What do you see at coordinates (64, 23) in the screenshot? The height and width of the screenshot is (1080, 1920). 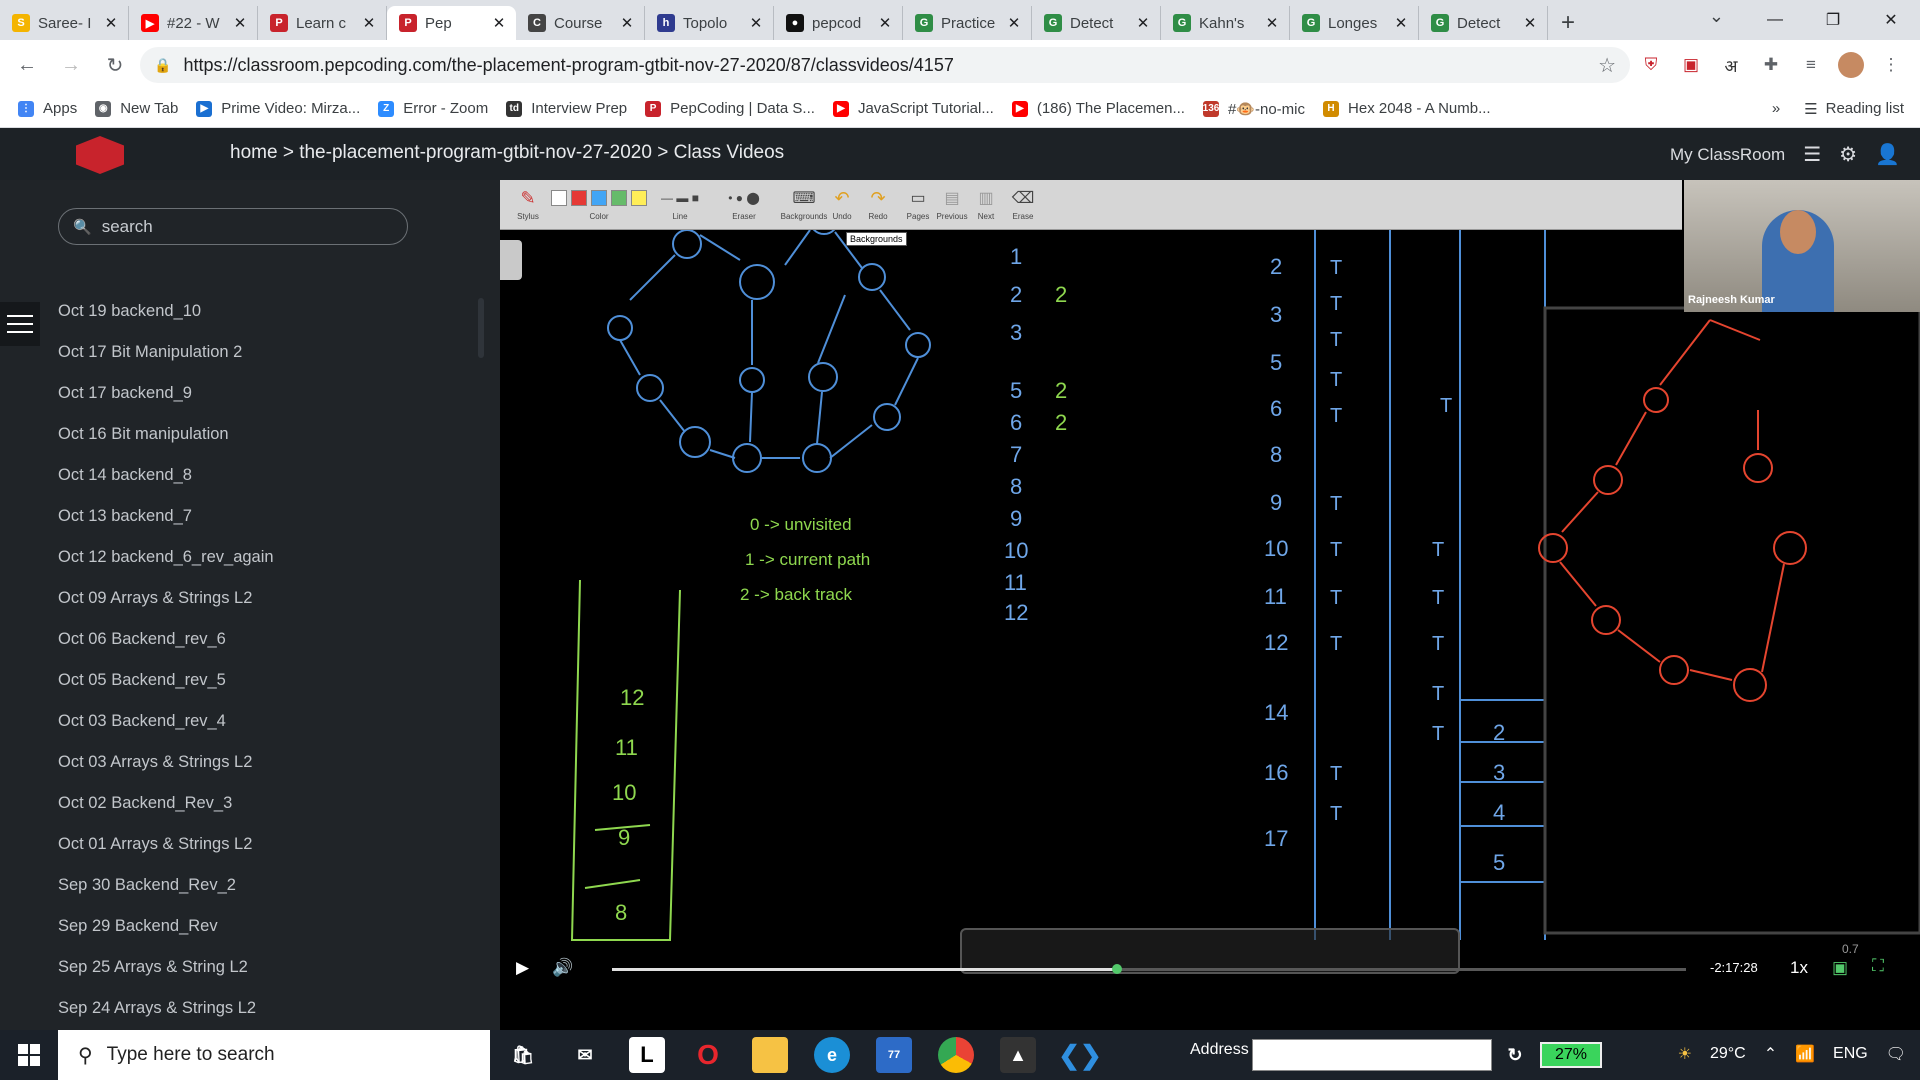 I see `browser-tab: S Saree- I ✕` at bounding box center [64, 23].